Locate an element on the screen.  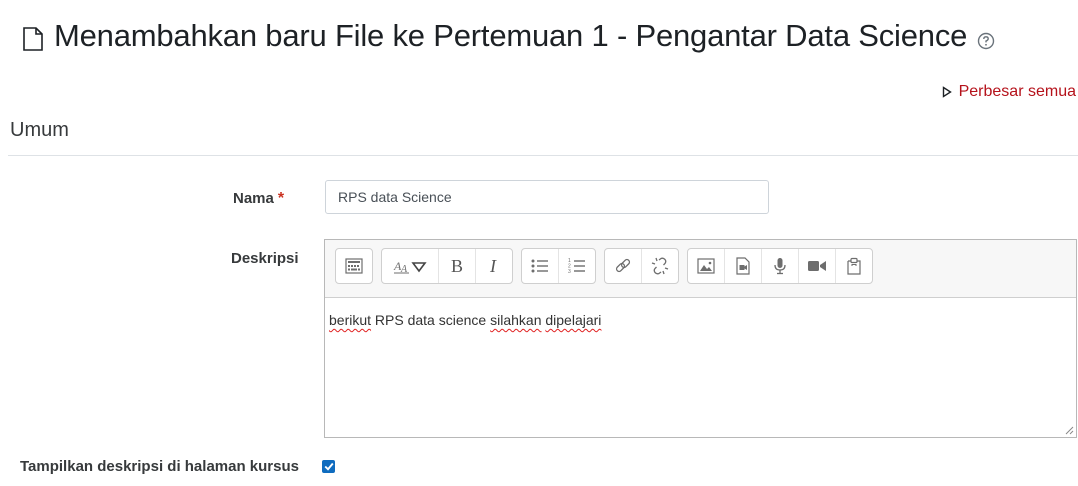
toolbar-group-text: A A B I is located at coordinates (447, 266).